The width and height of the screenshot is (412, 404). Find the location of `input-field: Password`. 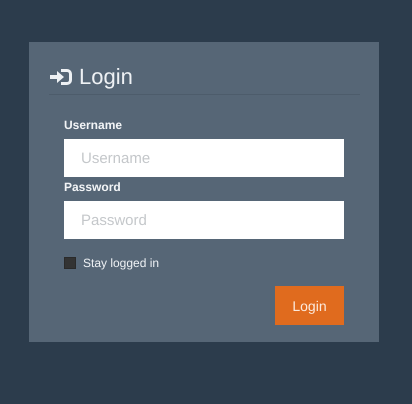

input-field: Password is located at coordinates (204, 220).